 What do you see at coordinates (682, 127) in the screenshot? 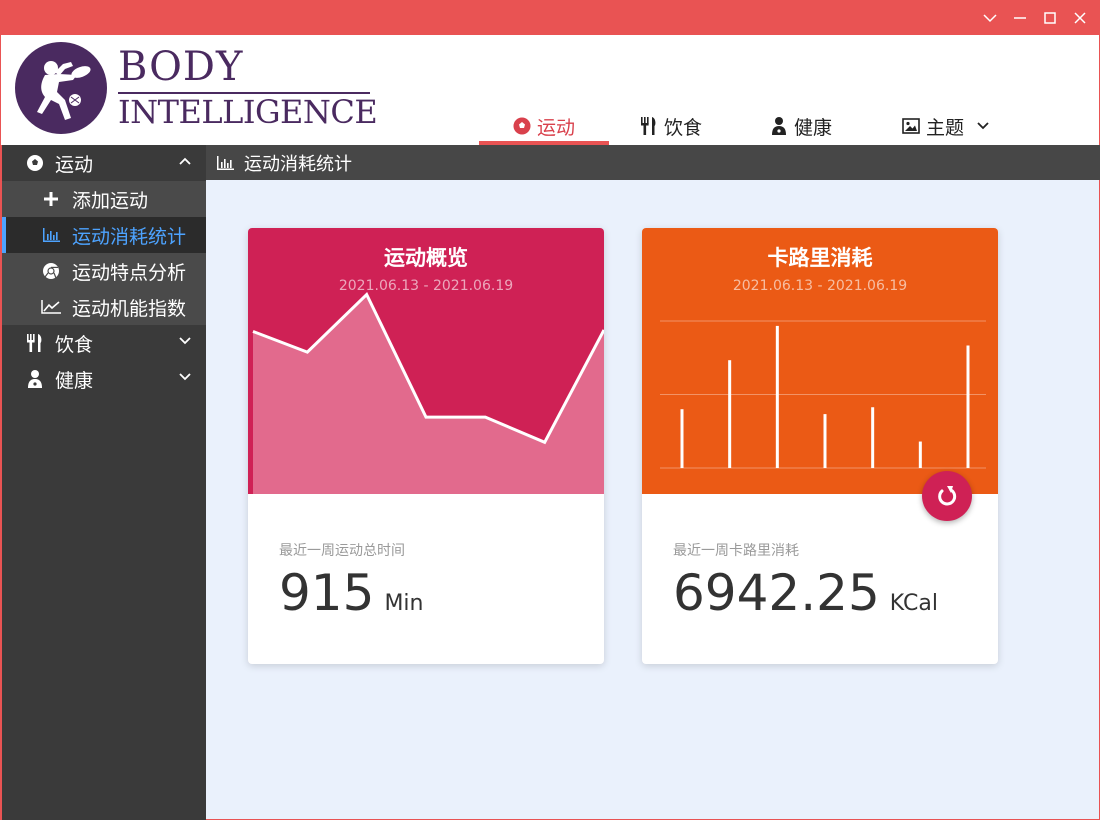
I see `tab-diet-label: 饮食` at bounding box center [682, 127].